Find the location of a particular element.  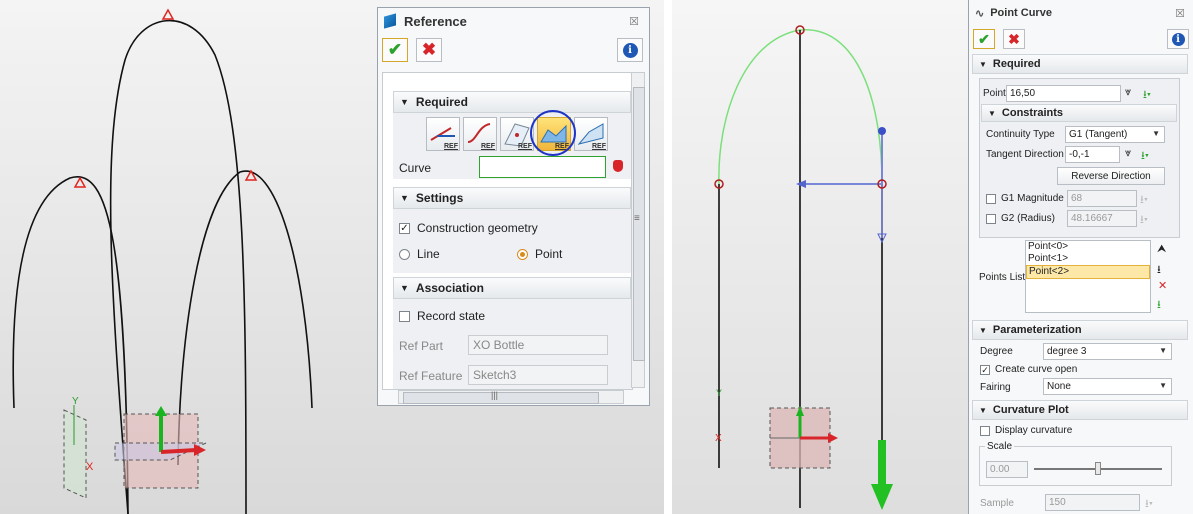

x-icon: ✖ is located at coordinates (429, 49).